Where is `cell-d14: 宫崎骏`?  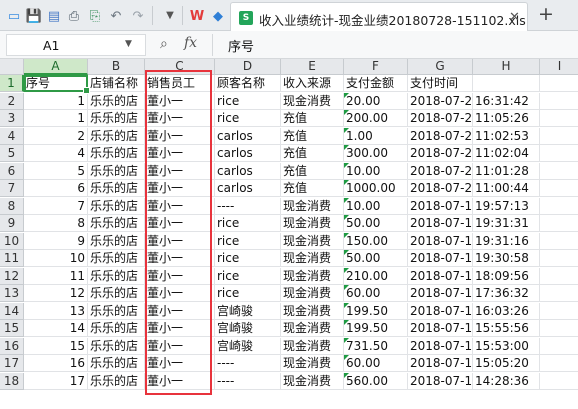 cell-d14: 宫崎骏 is located at coordinates (248, 311).